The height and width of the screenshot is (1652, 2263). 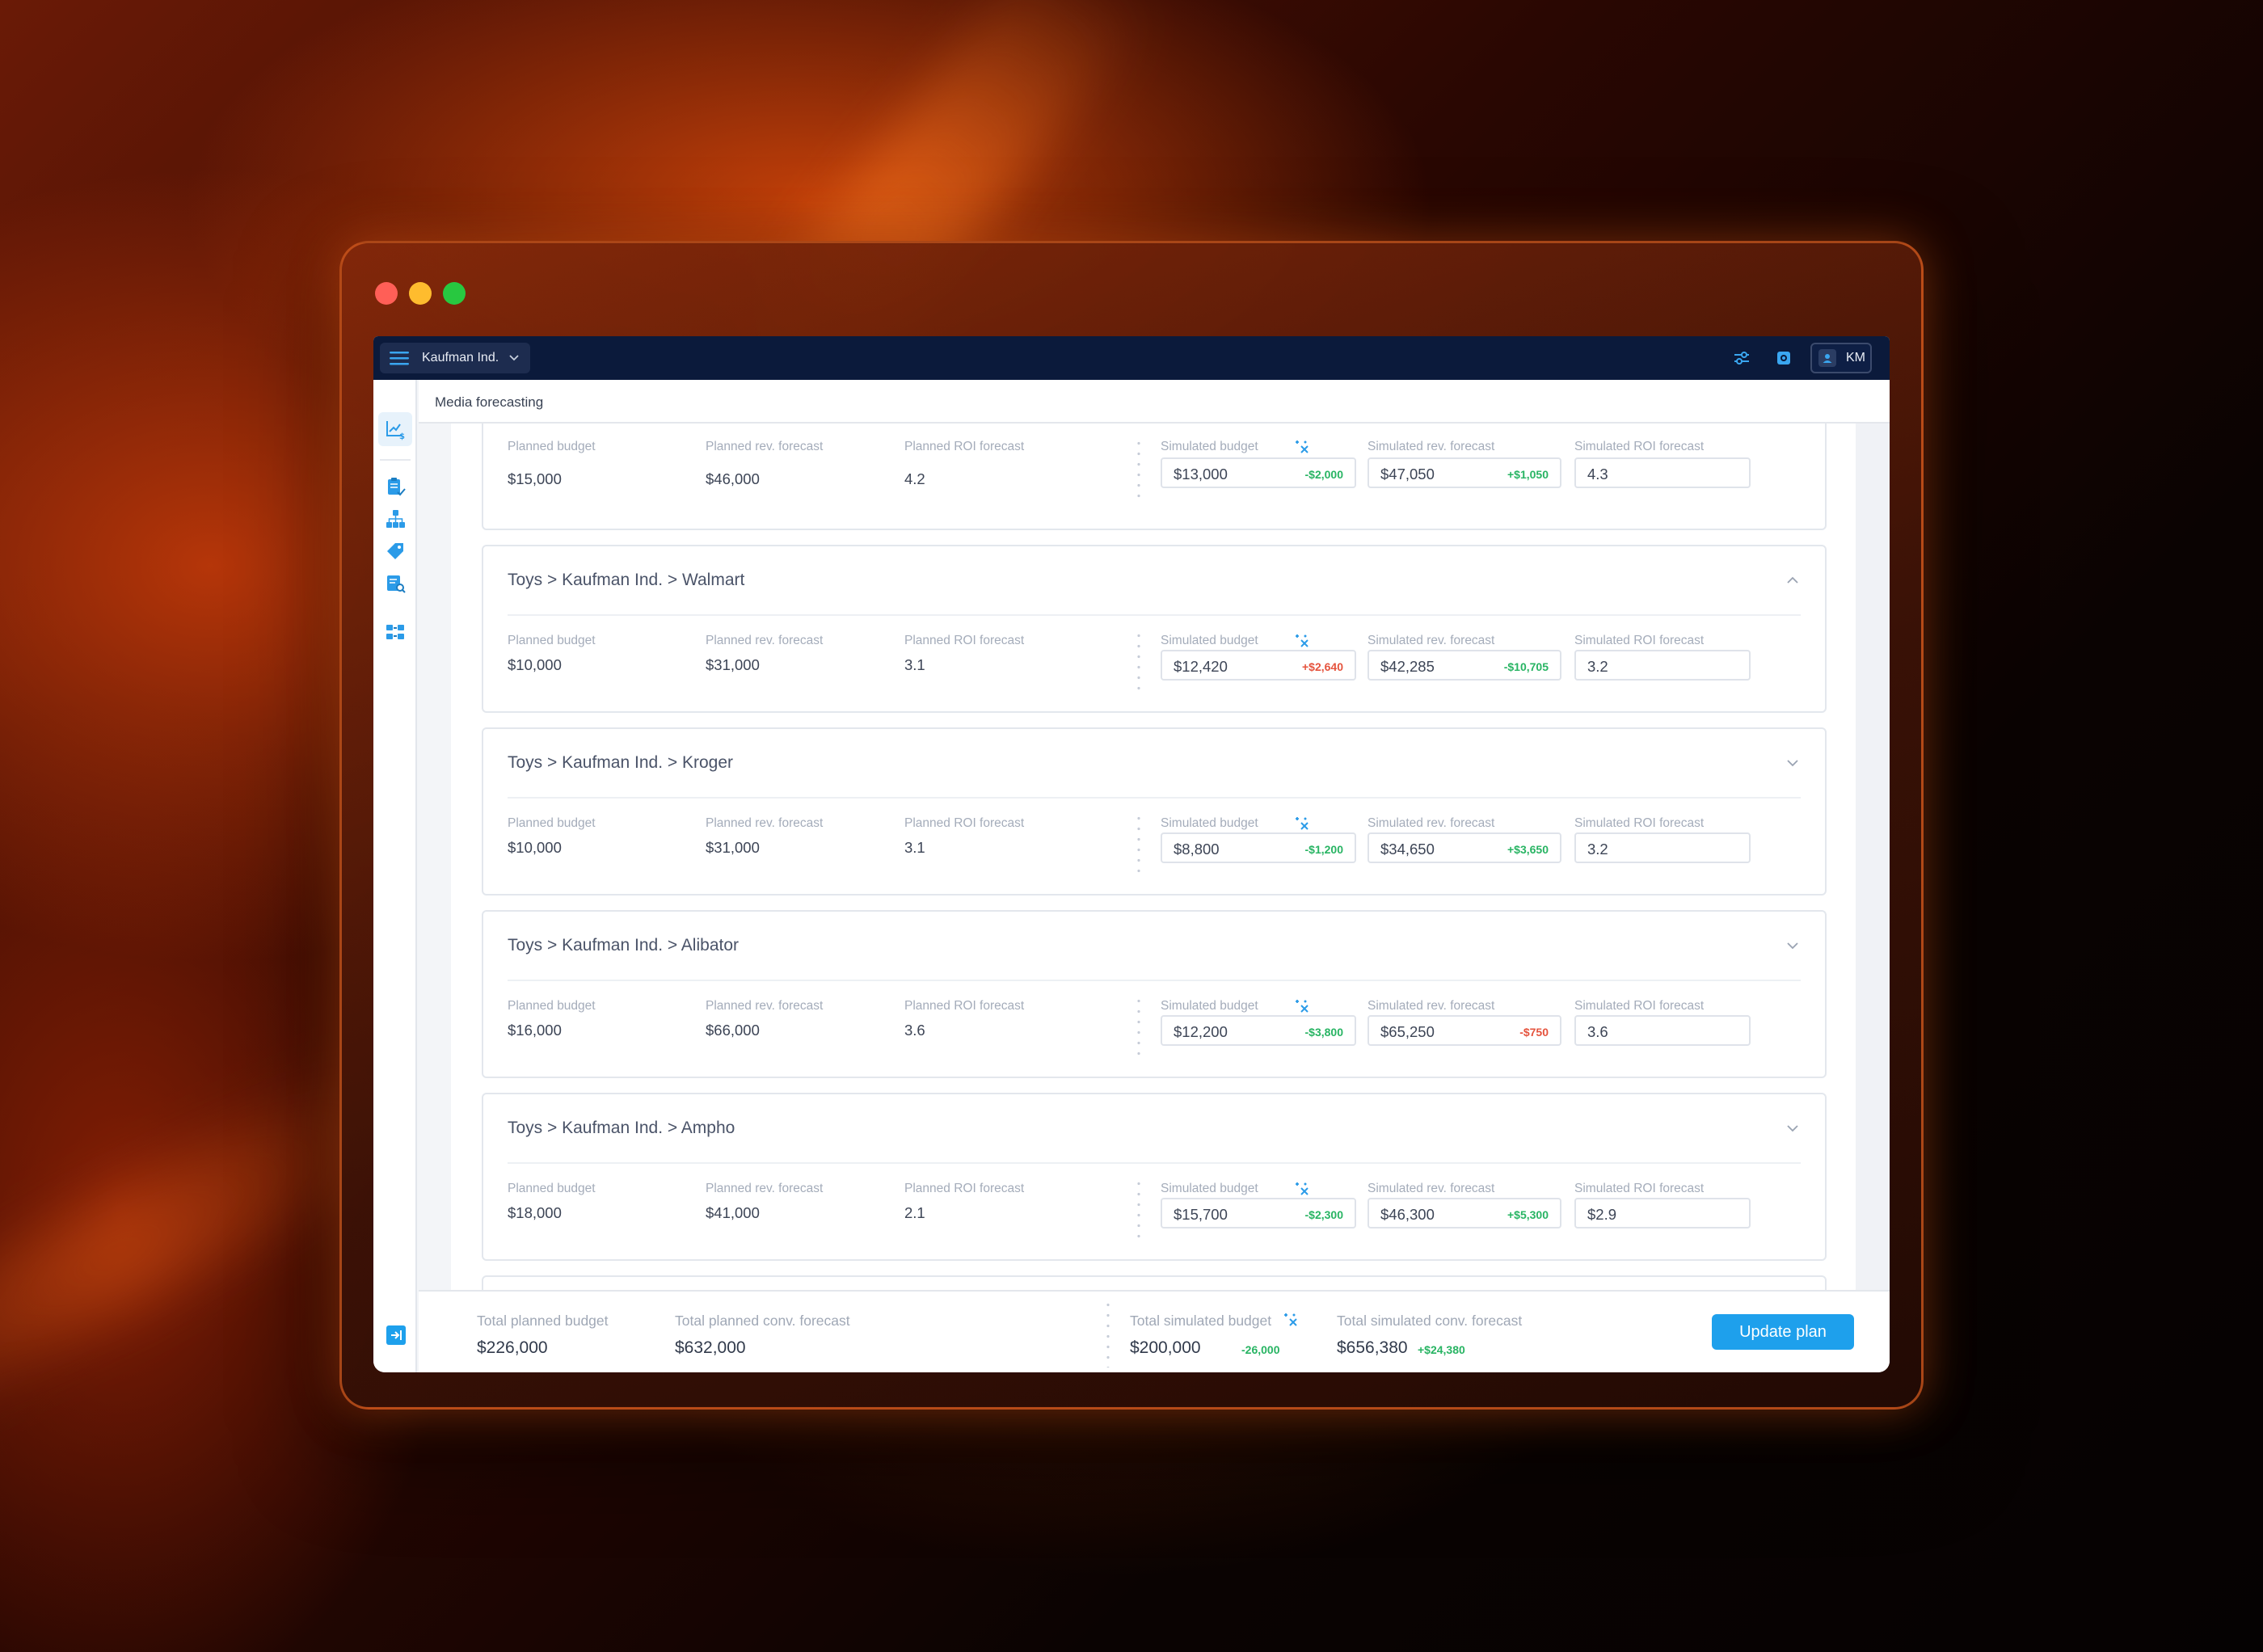 I want to click on report-search-icon, so click(x=395, y=583).